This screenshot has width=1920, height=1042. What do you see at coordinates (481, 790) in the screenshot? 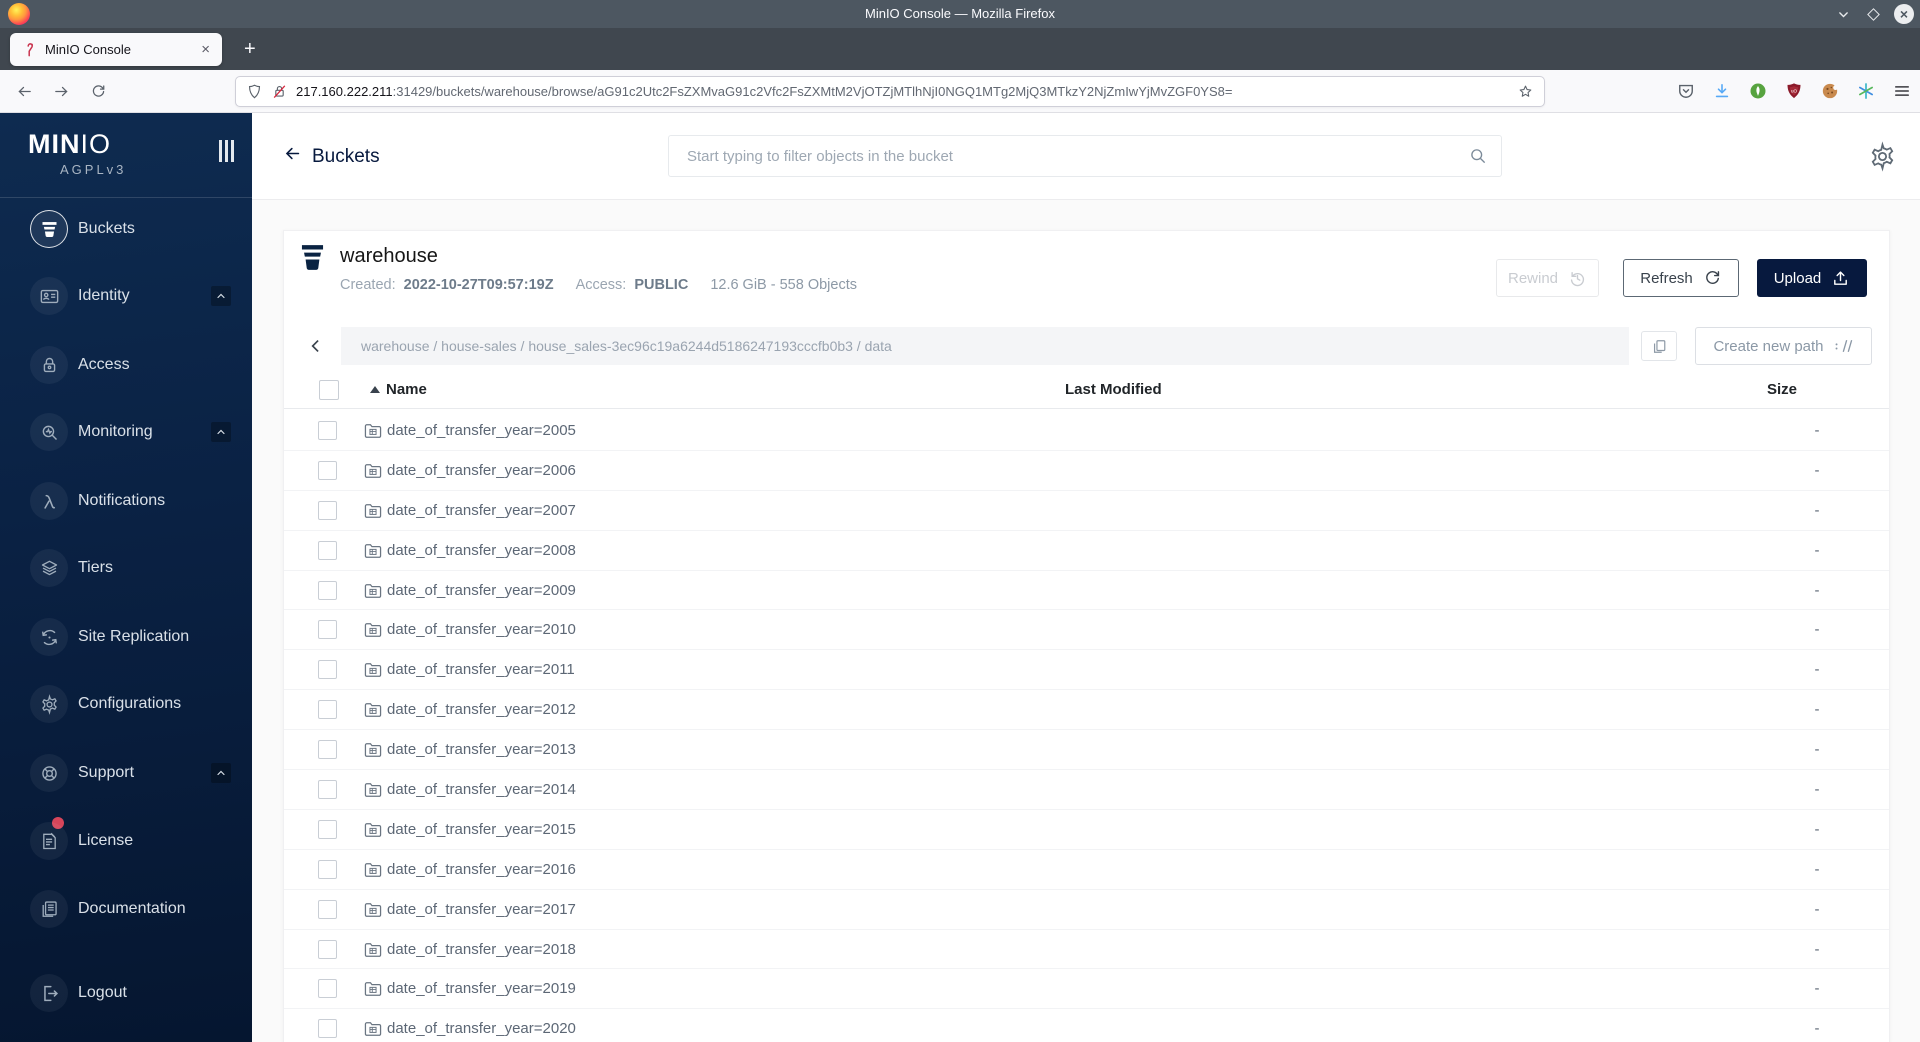
I see `object-name: date_of_transfer_year=2014` at bounding box center [481, 790].